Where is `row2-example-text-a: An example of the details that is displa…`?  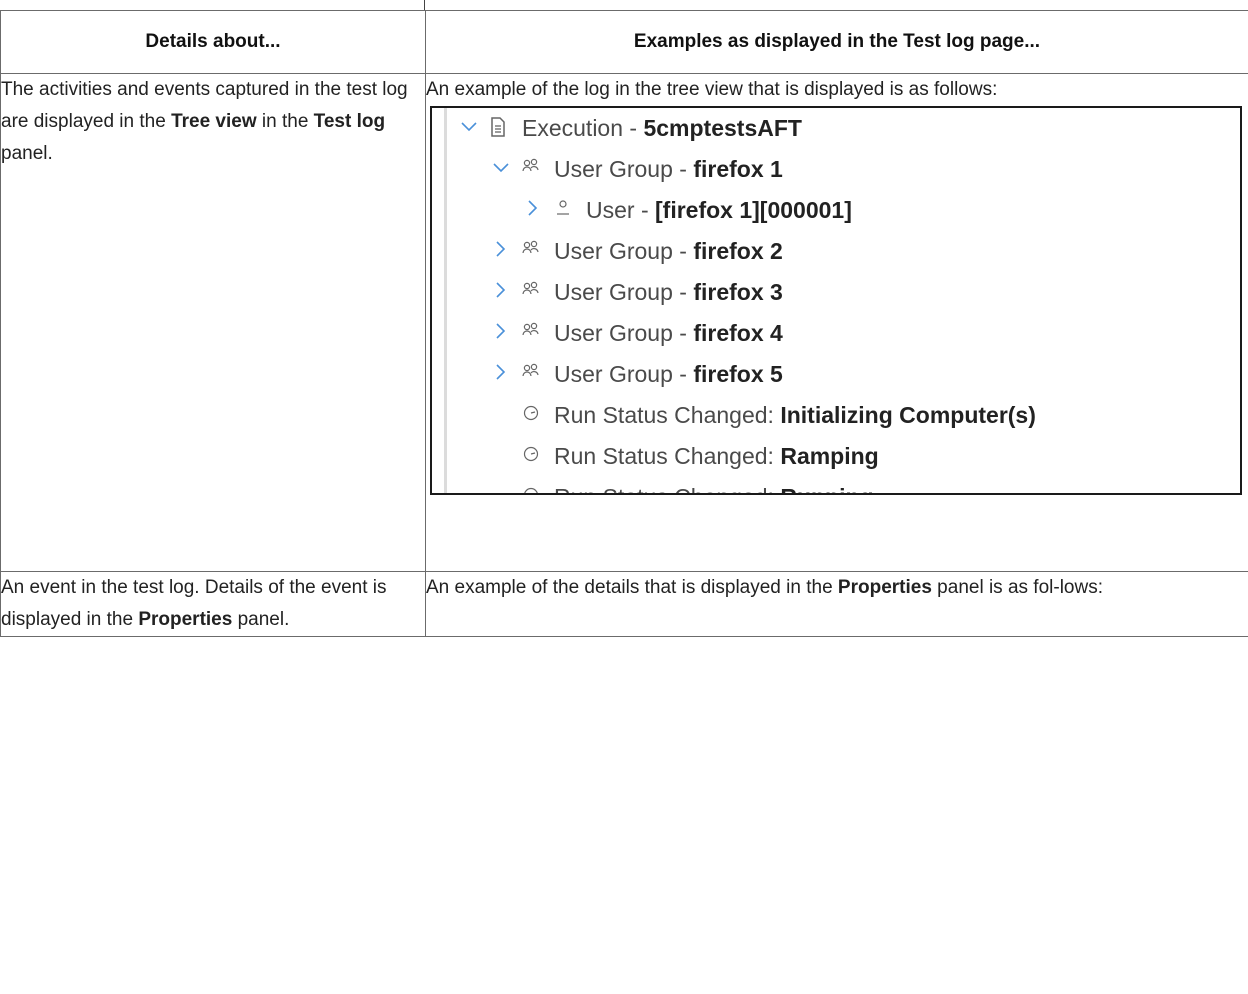
row2-example-text-a: An example of the details that is displa… is located at coordinates (632, 587).